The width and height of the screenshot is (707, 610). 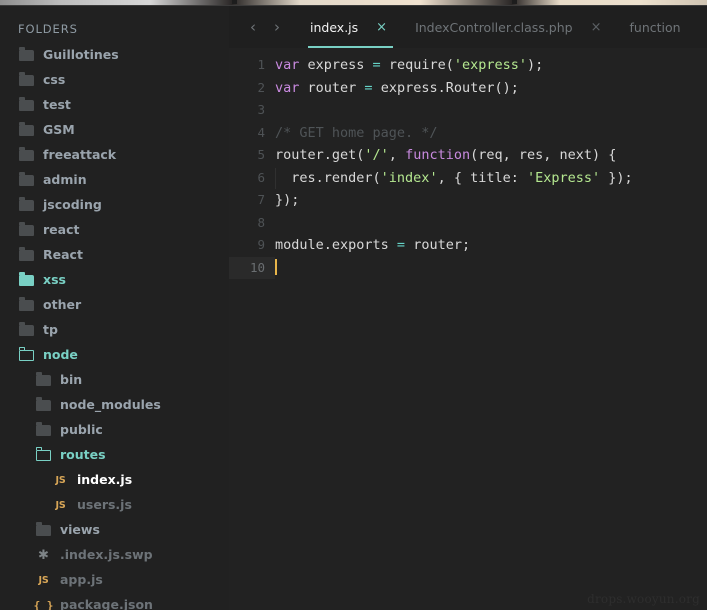 I want to click on tree-item: JS users.js, so click(x=114, y=505).